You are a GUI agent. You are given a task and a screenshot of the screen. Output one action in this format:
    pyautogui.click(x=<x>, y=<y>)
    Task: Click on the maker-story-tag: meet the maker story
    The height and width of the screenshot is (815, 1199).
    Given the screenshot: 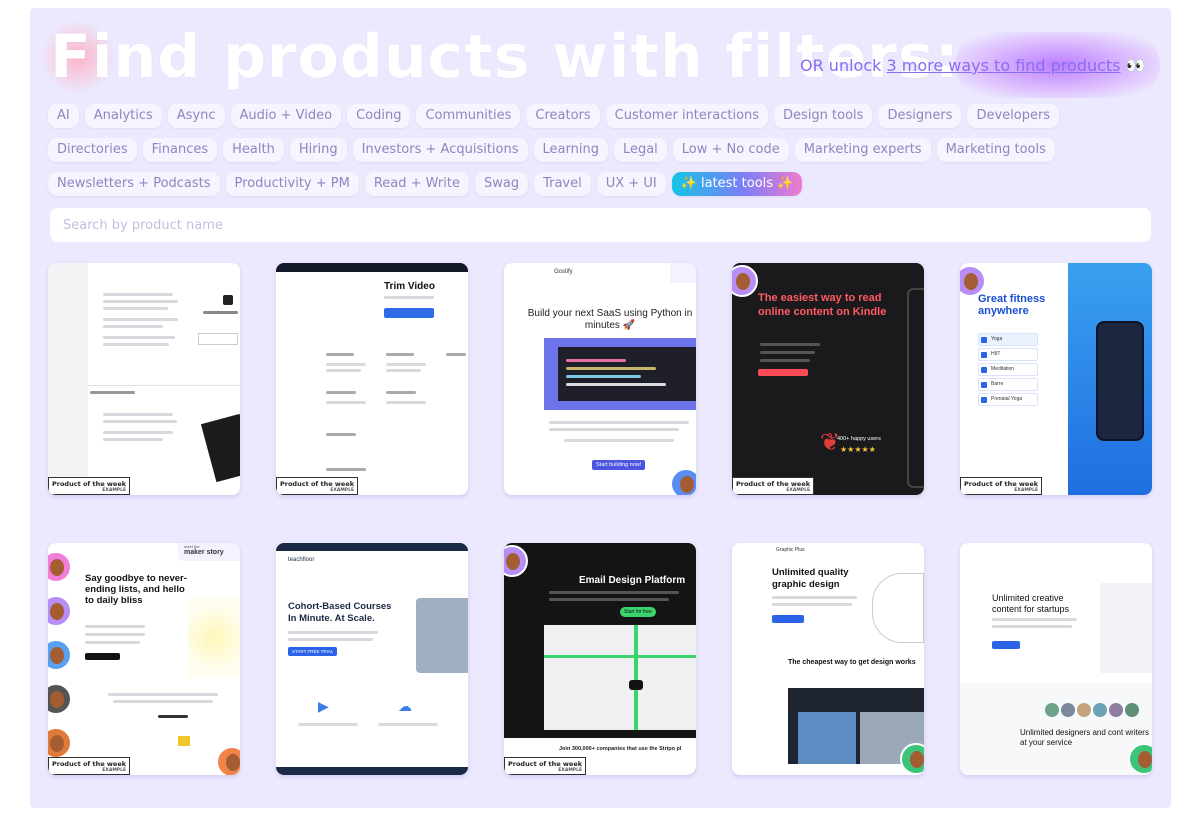 What is the action you would take?
    pyautogui.click(x=209, y=552)
    